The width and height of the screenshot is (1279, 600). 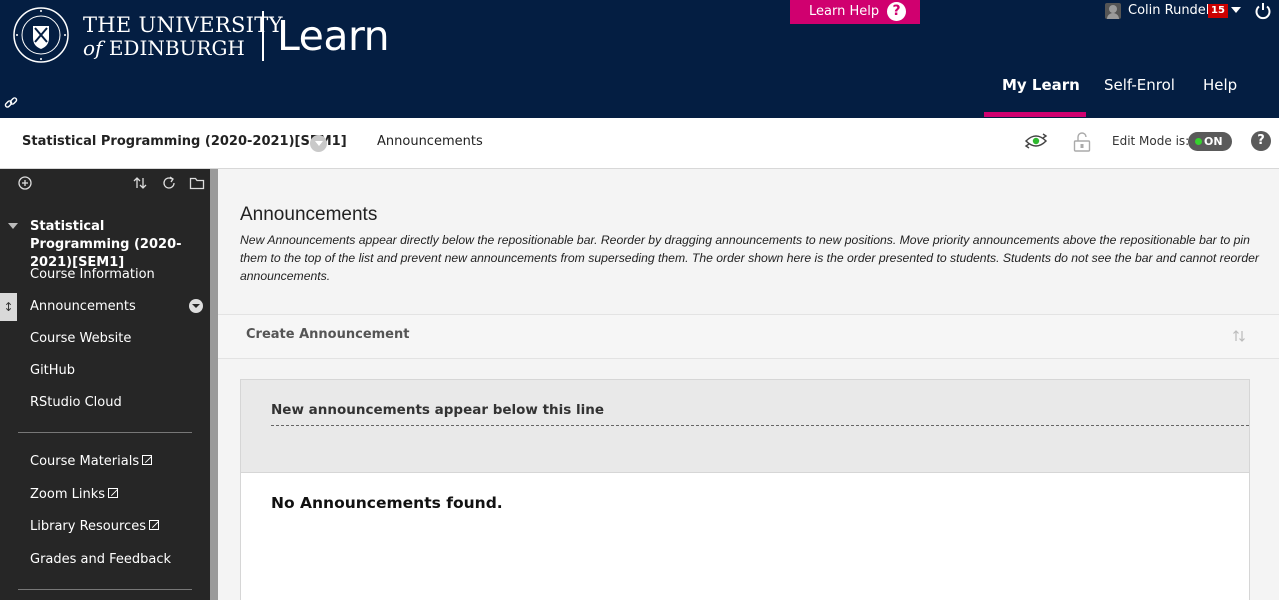 What do you see at coordinates (1220, 85) in the screenshot?
I see `nav-help: Help` at bounding box center [1220, 85].